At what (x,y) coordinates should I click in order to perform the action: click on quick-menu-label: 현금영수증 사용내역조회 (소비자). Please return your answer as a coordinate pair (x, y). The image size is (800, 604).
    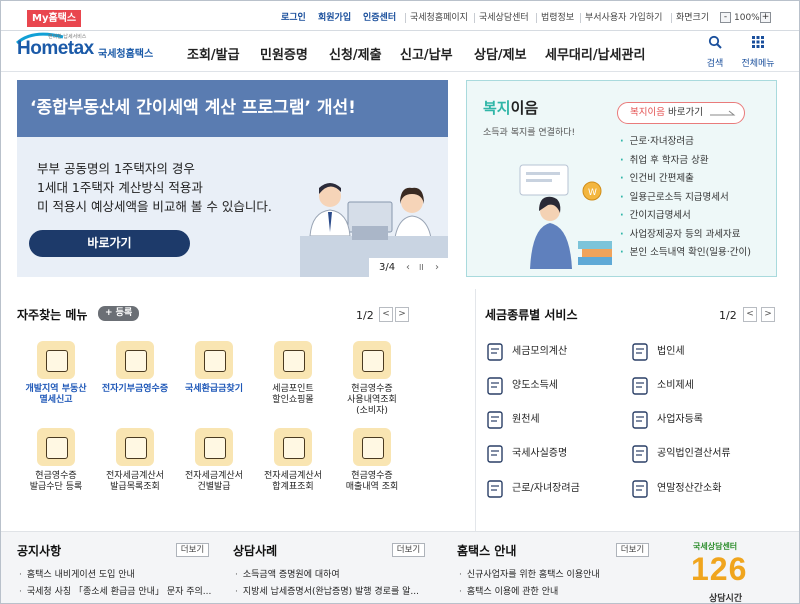
    Looking at the image, I should click on (372, 400).